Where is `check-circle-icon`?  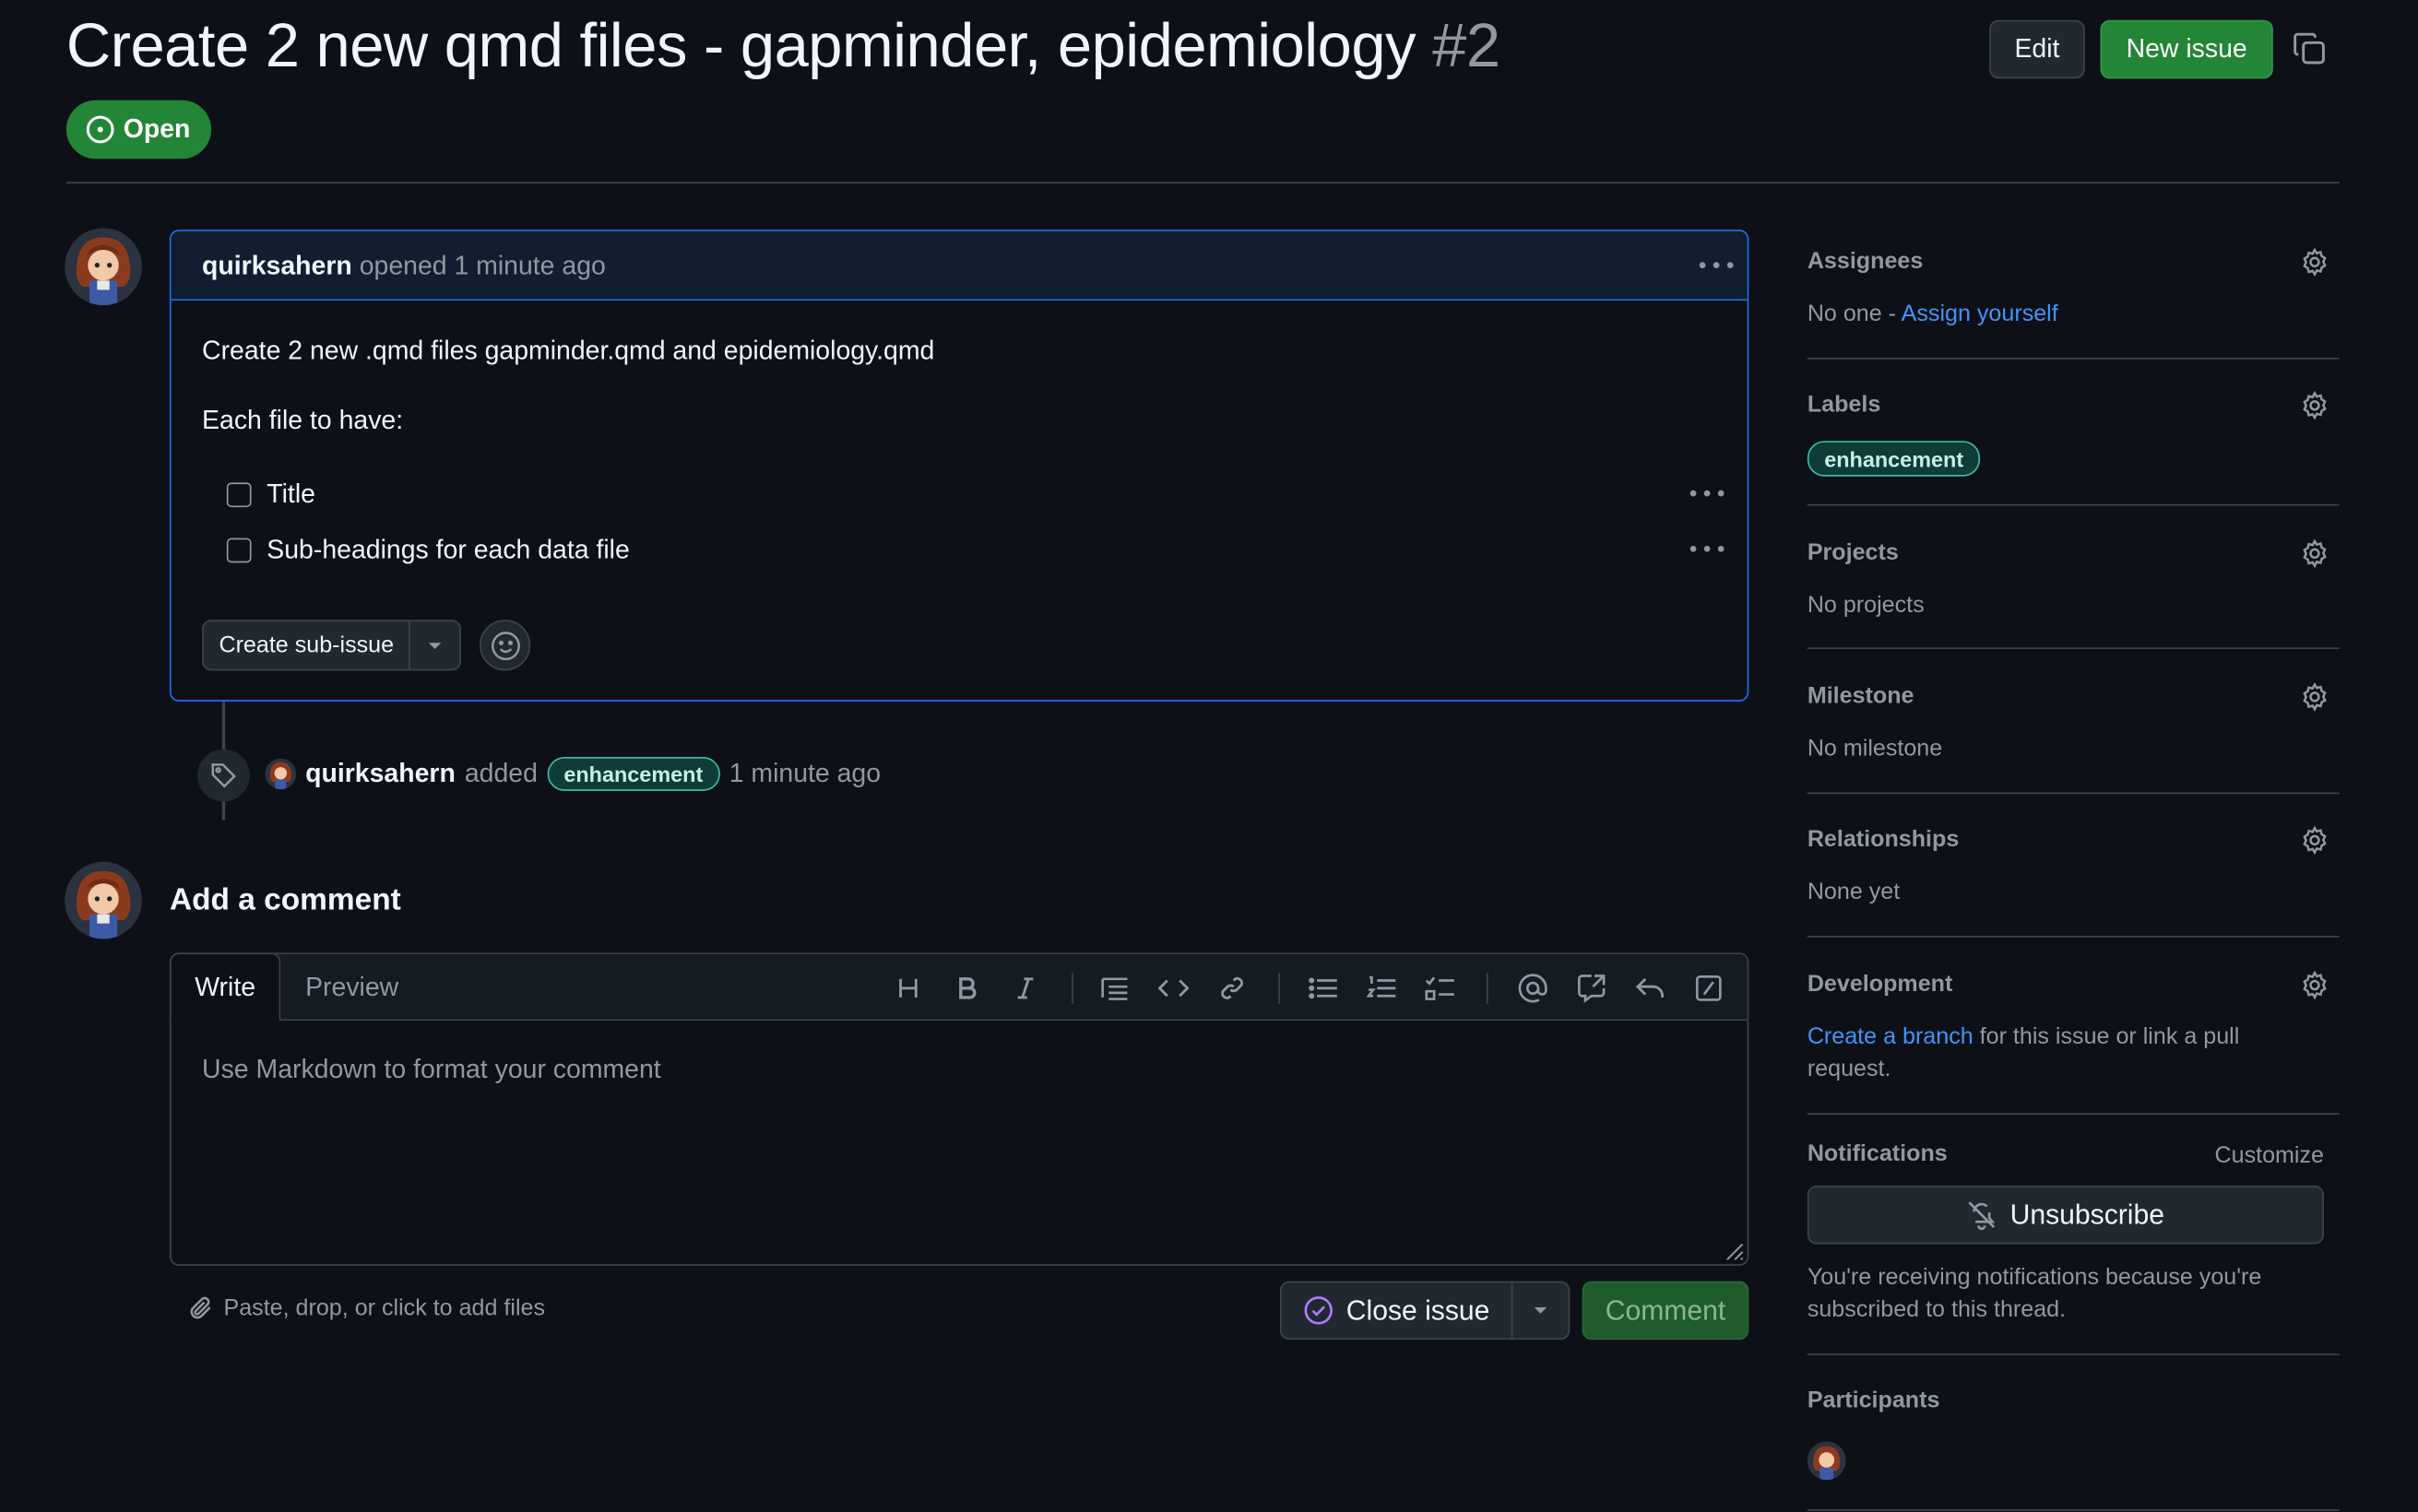
check-circle-icon is located at coordinates (1318, 1310).